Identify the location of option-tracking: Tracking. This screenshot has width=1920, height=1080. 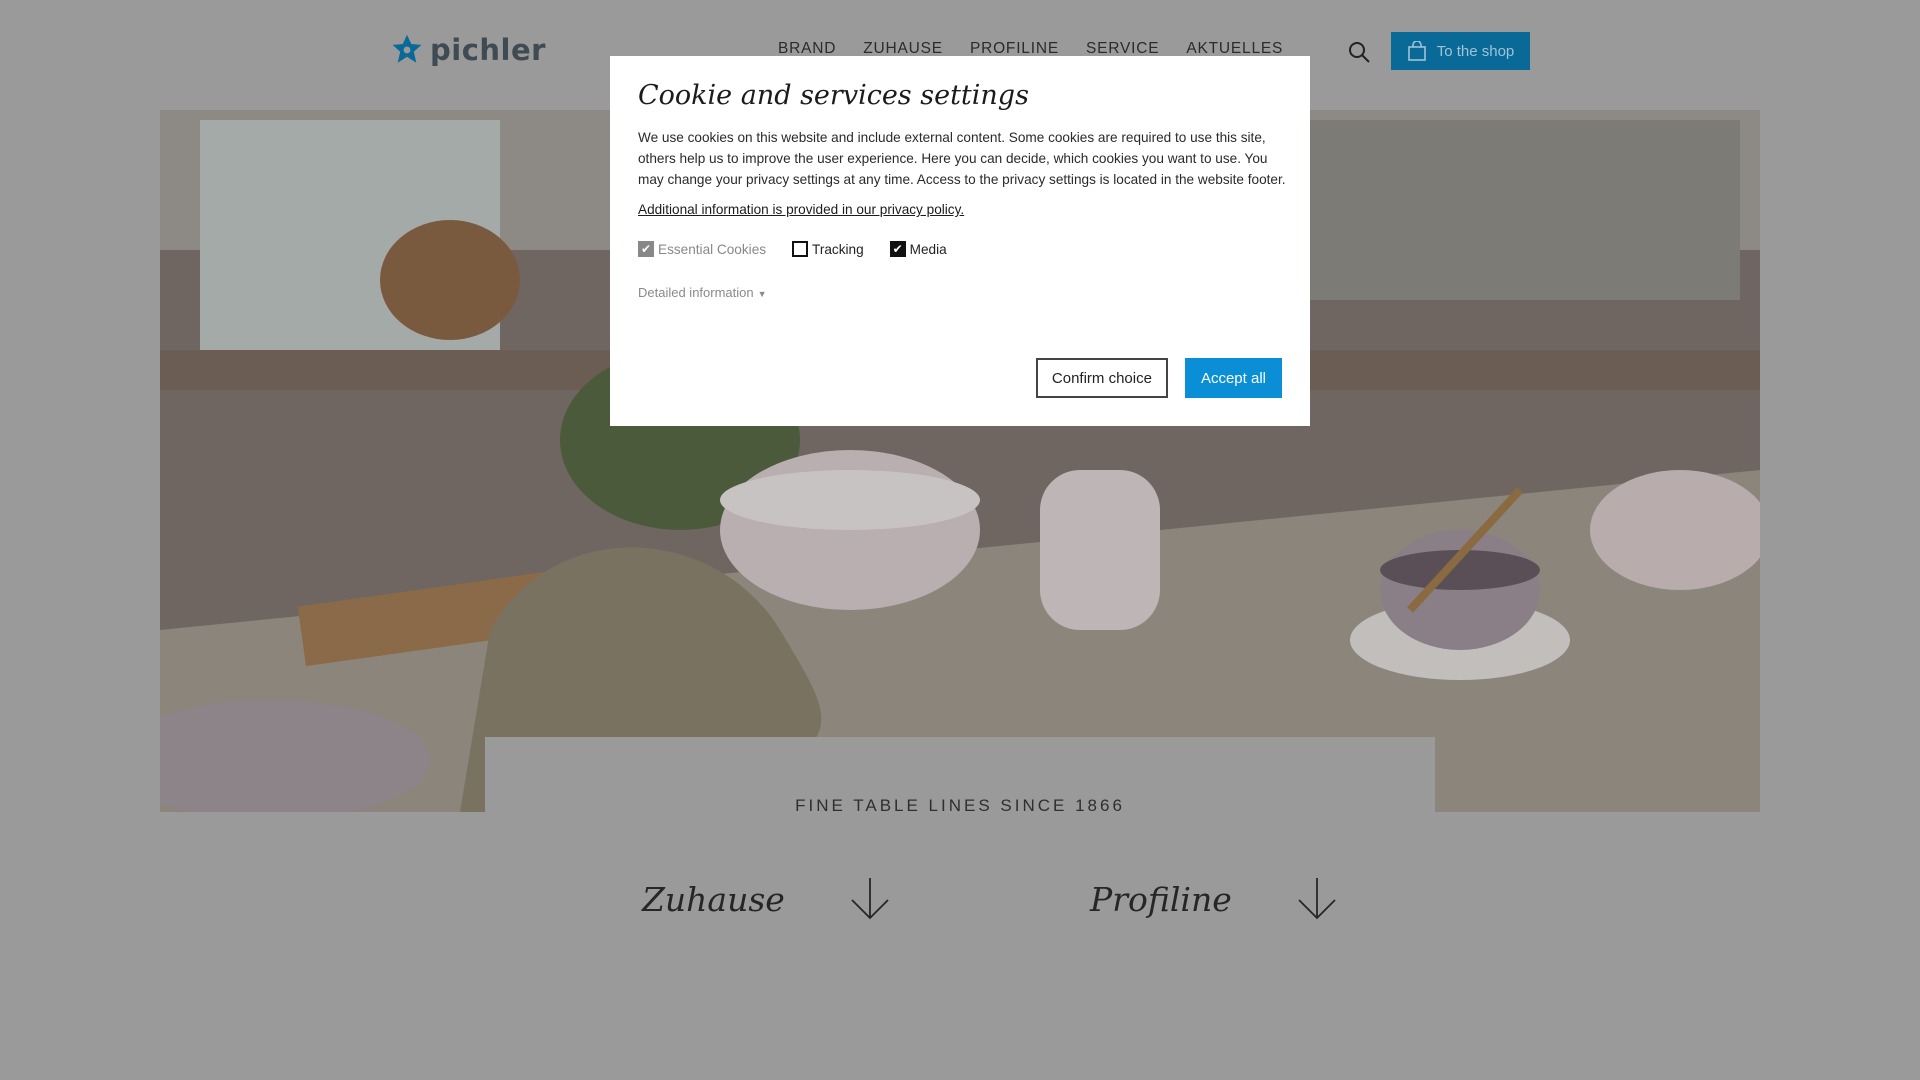
(828, 249).